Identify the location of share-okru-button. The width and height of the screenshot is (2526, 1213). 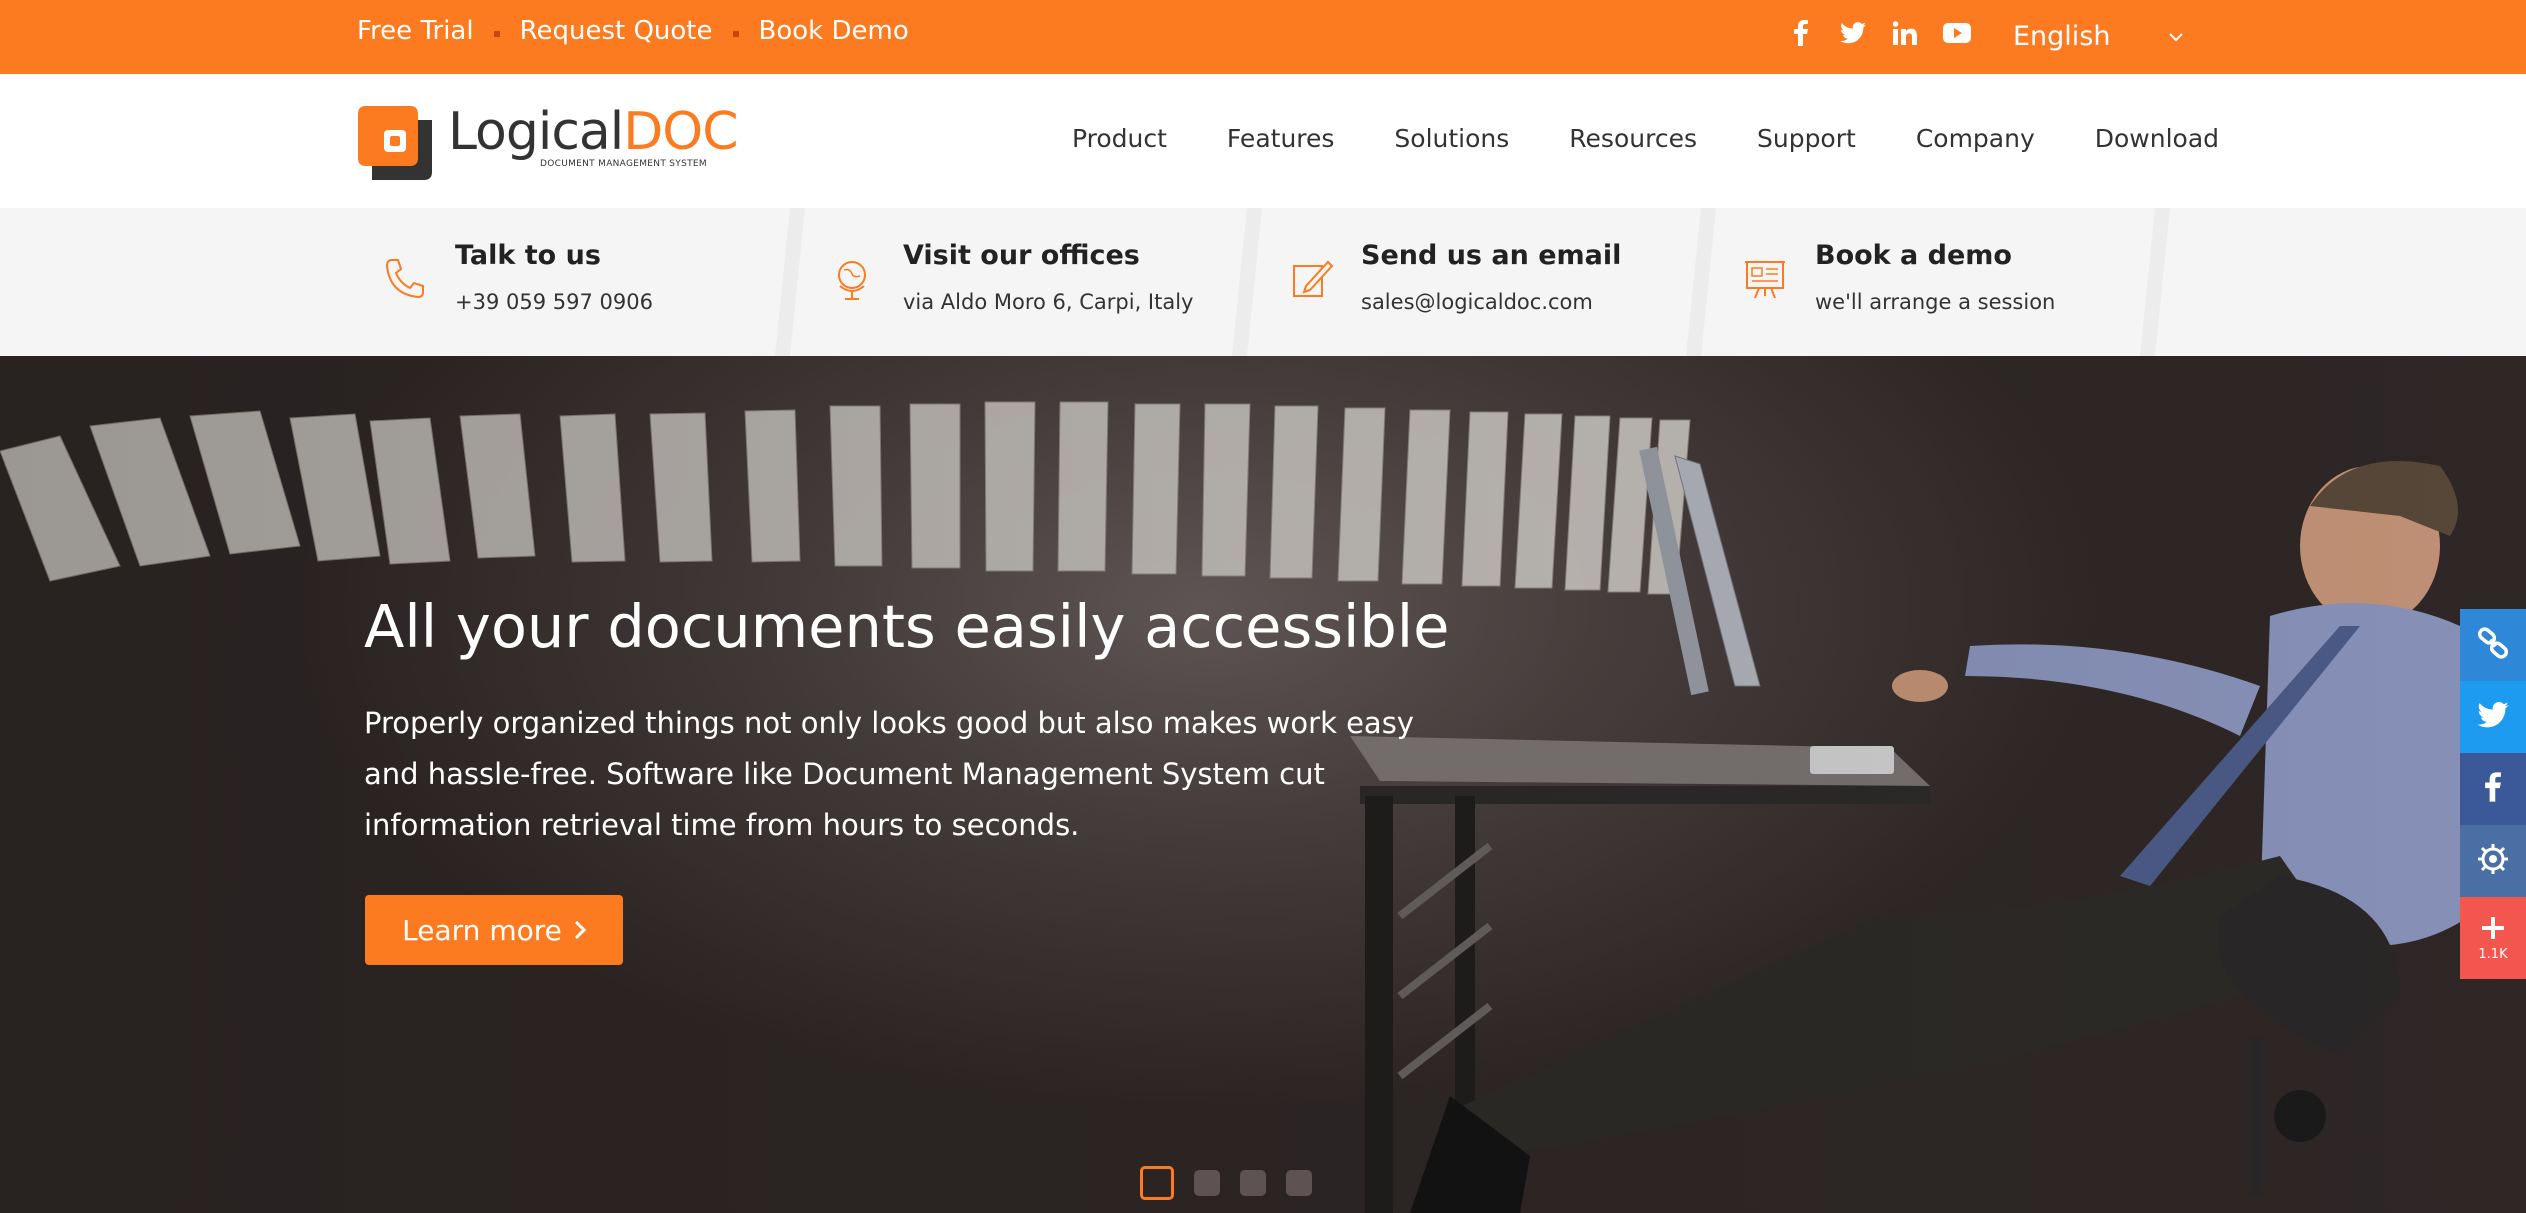
(2493, 861).